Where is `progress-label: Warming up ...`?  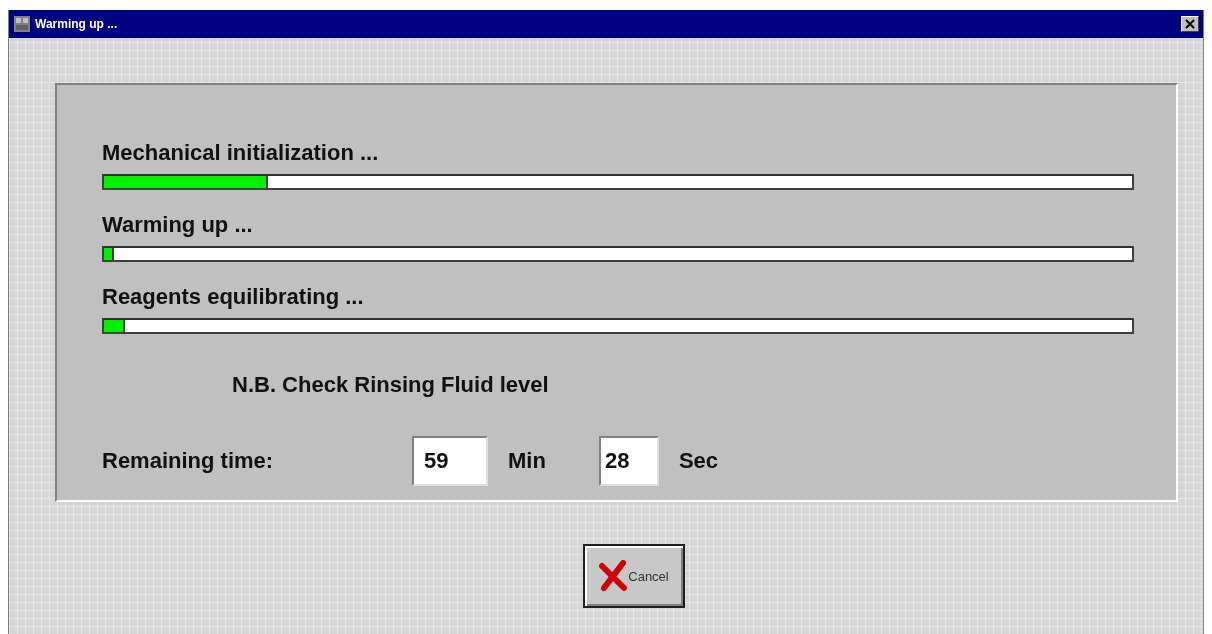 progress-label: Warming up ... is located at coordinates (177, 225).